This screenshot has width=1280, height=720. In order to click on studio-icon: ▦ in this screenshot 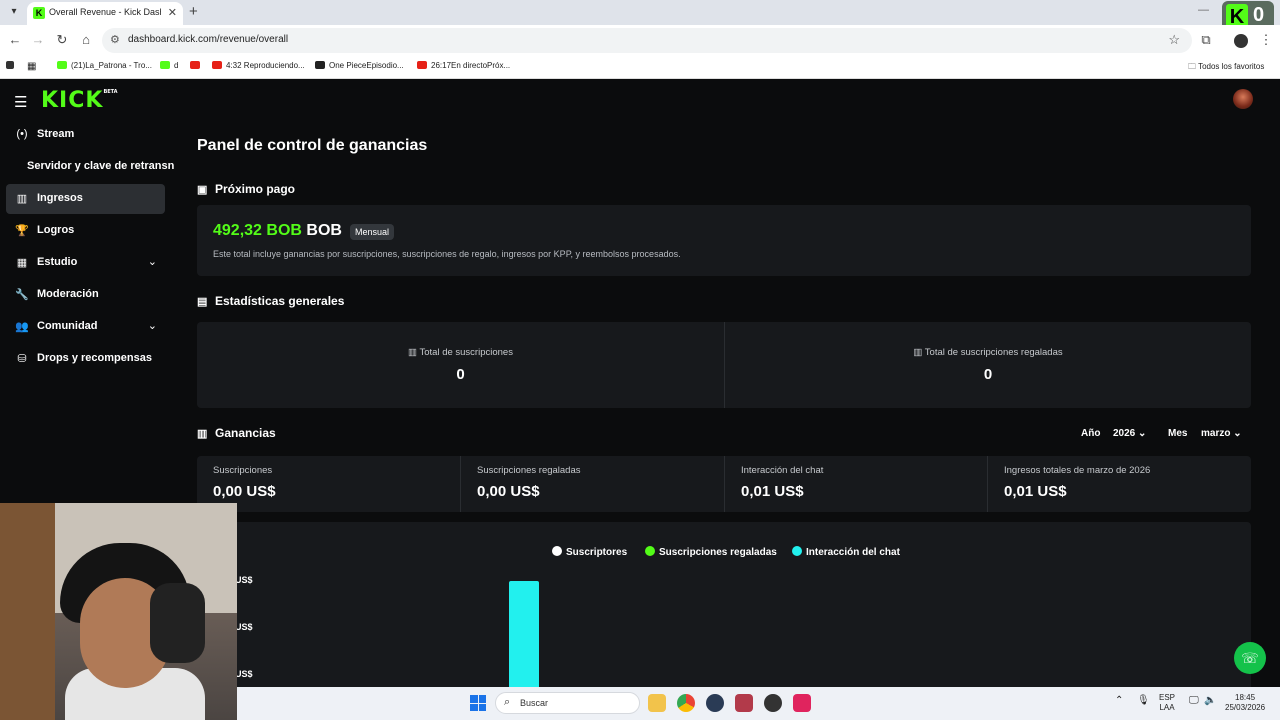, I will do `click(22, 263)`.